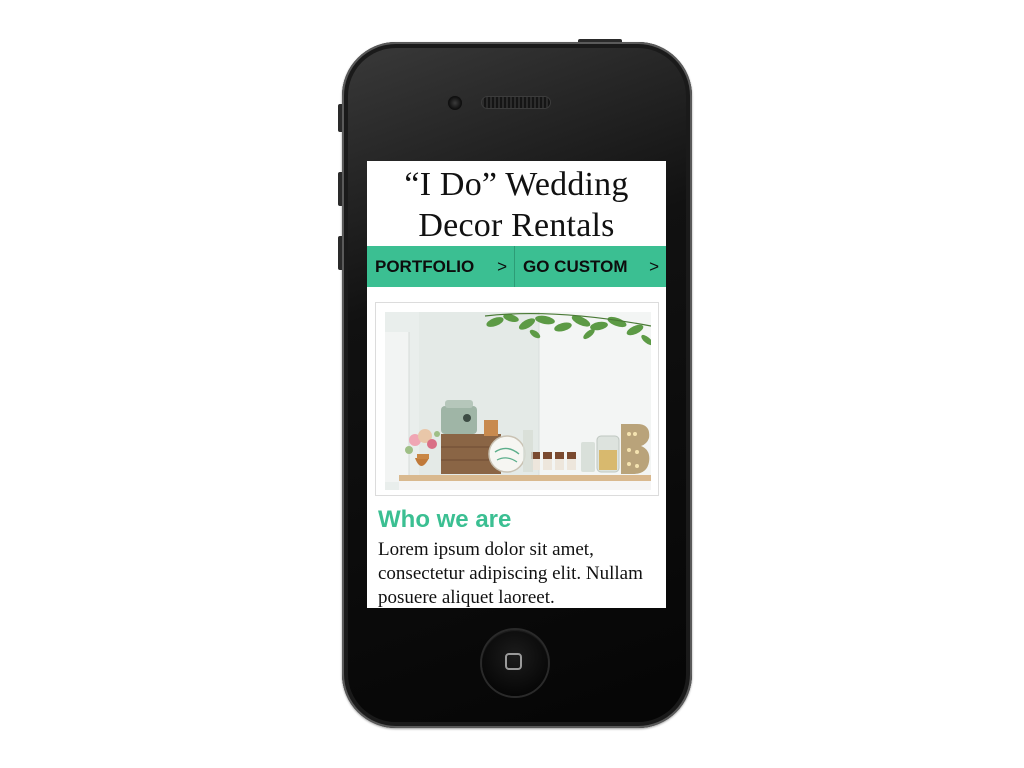 The image size is (1024, 768). What do you see at coordinates (516, 102) in the screenshot?
I see `speaker-grille-icon` at bounding box center [516, 102].